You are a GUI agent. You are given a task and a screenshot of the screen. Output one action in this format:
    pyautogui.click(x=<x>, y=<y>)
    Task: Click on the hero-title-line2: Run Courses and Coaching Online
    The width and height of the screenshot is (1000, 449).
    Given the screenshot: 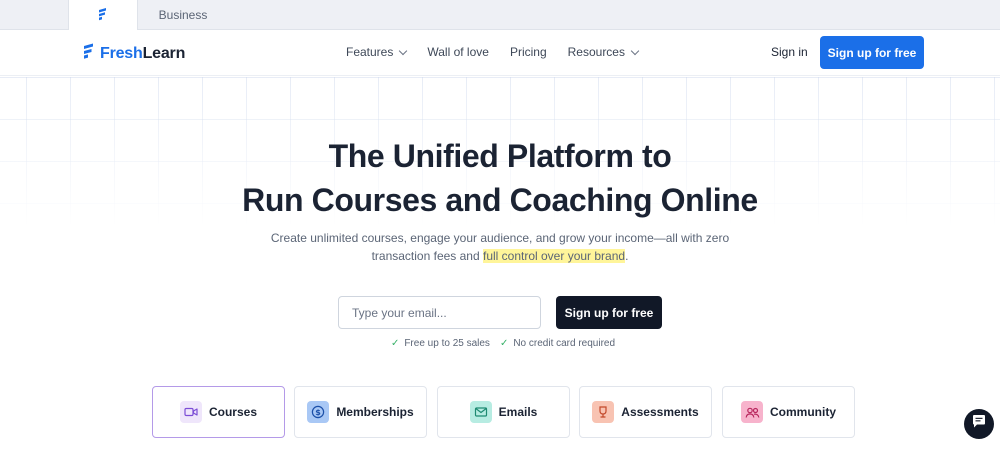 What is the action you would take?
    pyautogui.click(x=500, y=200)
    